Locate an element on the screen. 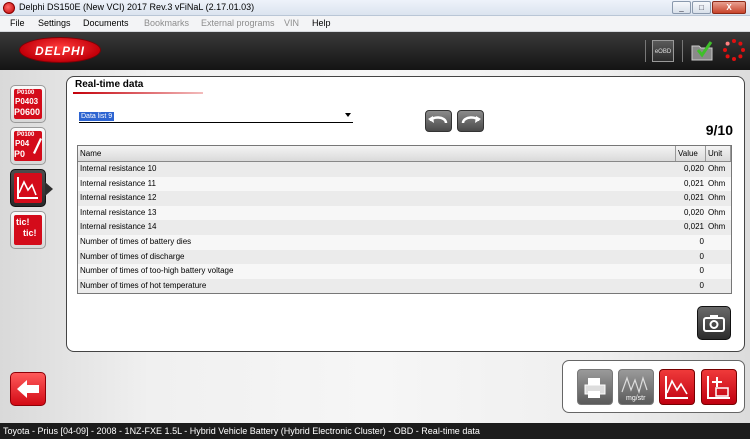 The width and height of the screenshot is (750, 439). connection-spinner-icon is located at coordinates (734, 50).